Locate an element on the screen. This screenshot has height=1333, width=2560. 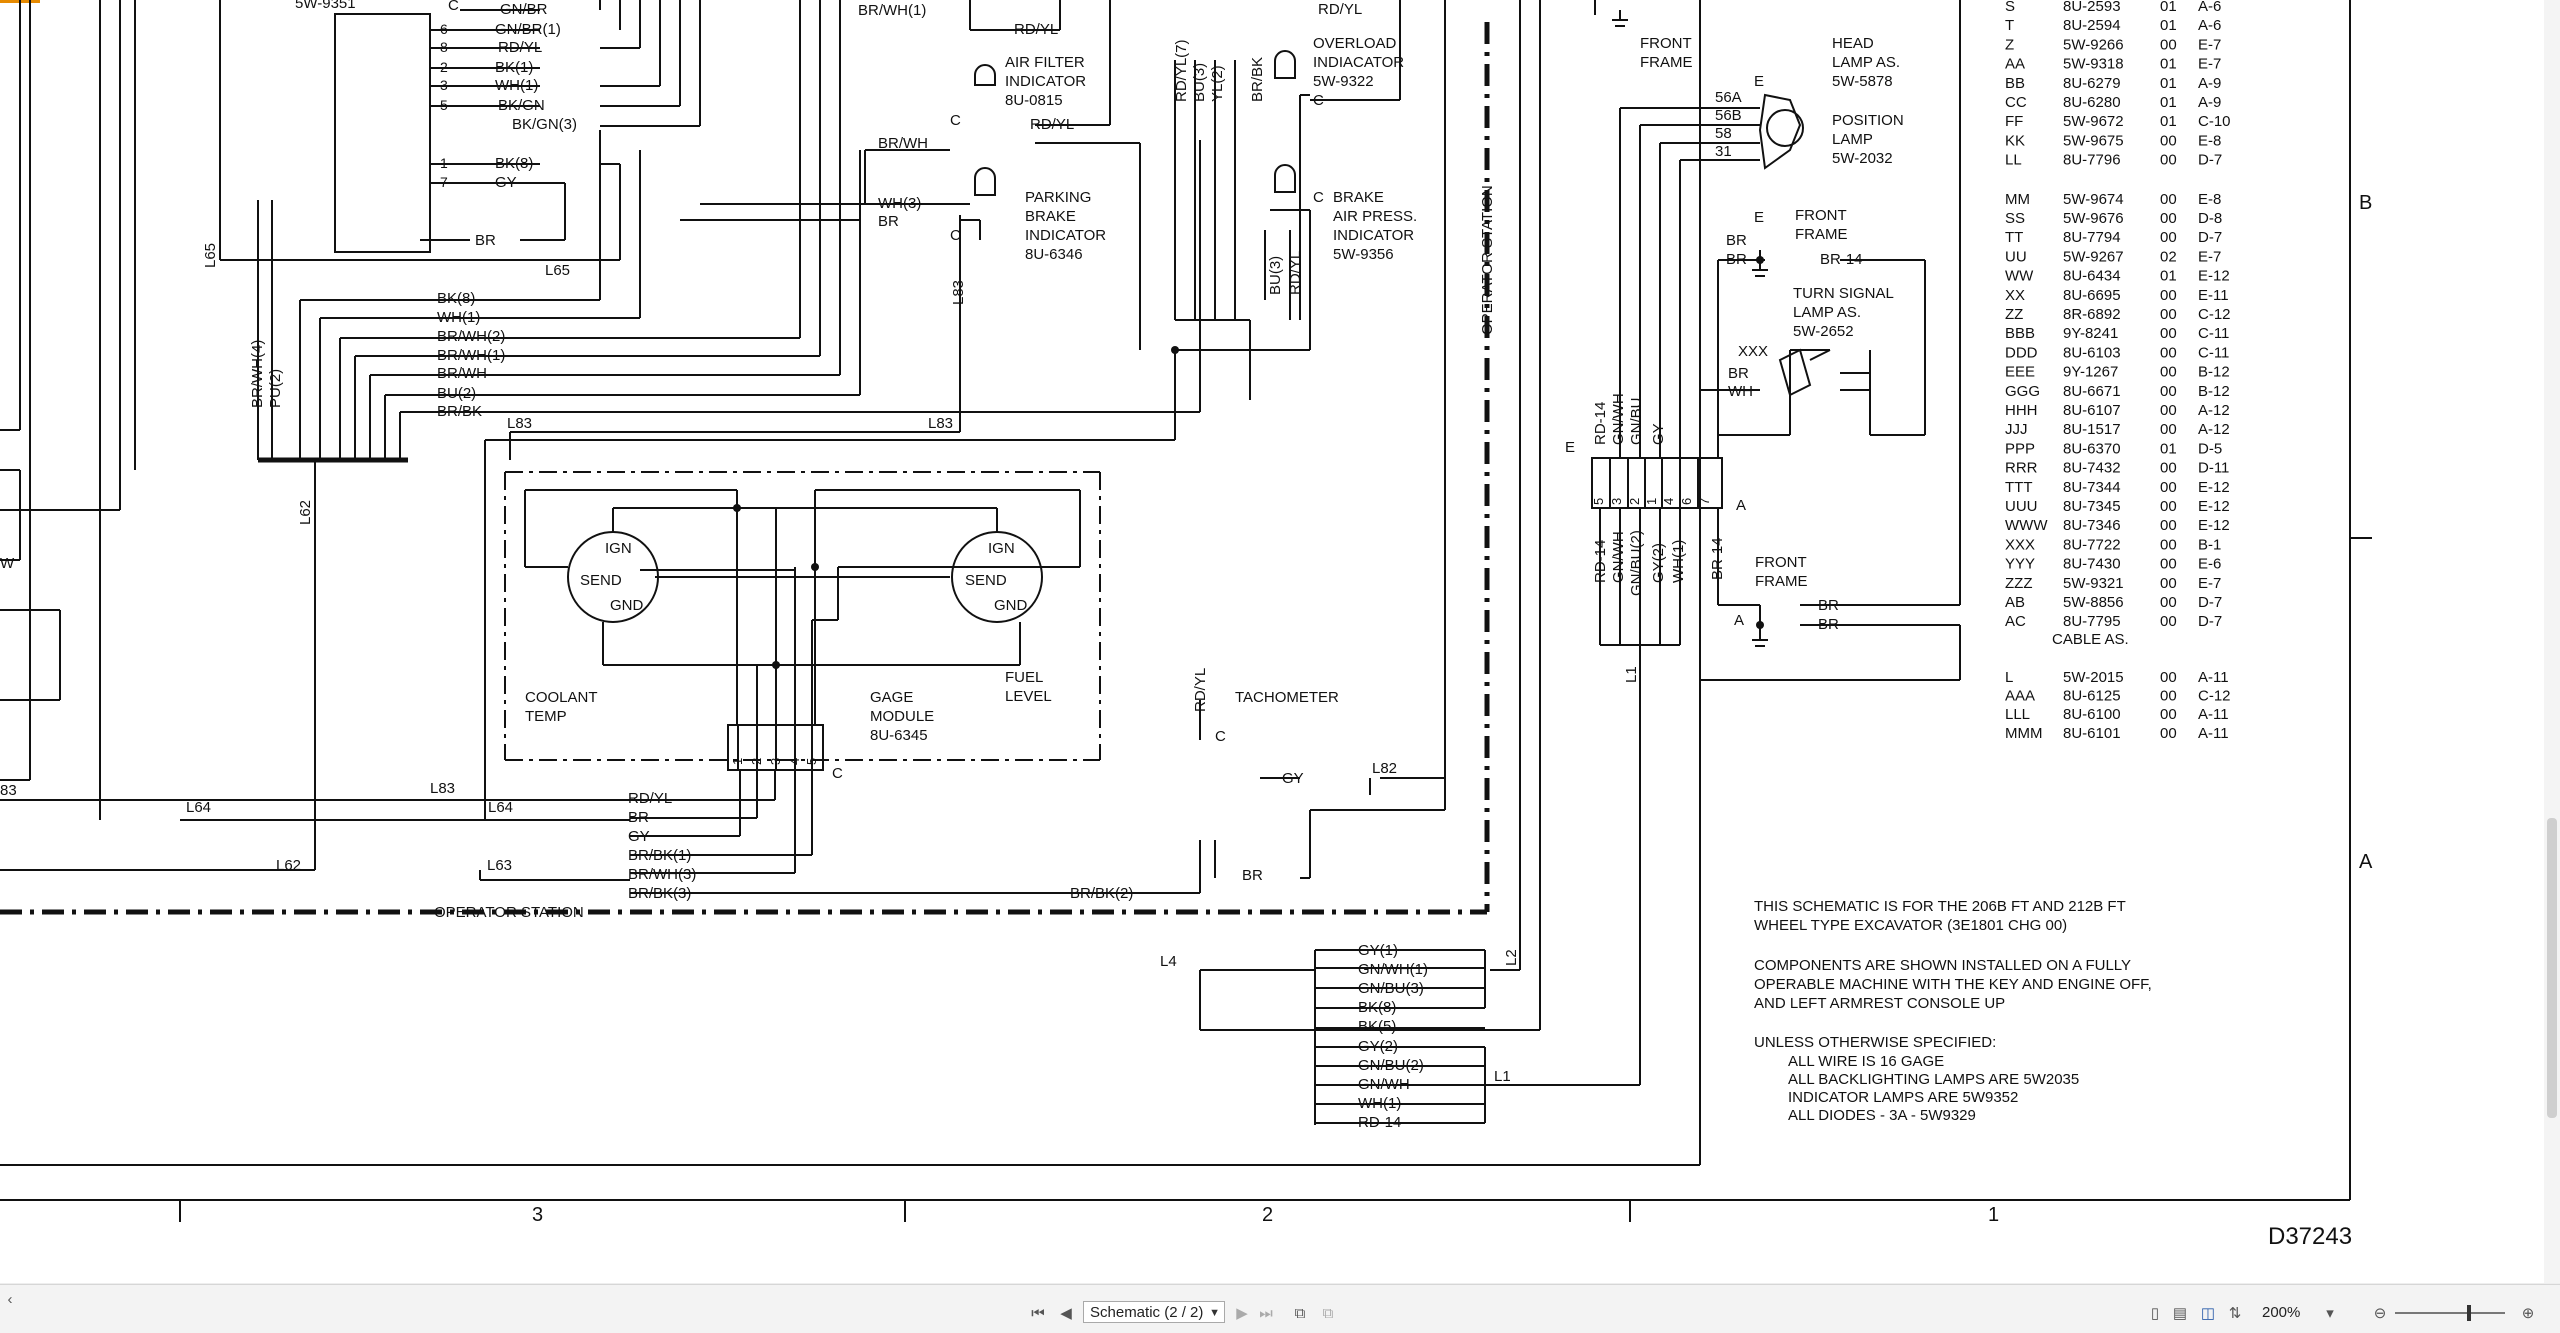
svg-text: L65 is located at coordinates (210, 255).